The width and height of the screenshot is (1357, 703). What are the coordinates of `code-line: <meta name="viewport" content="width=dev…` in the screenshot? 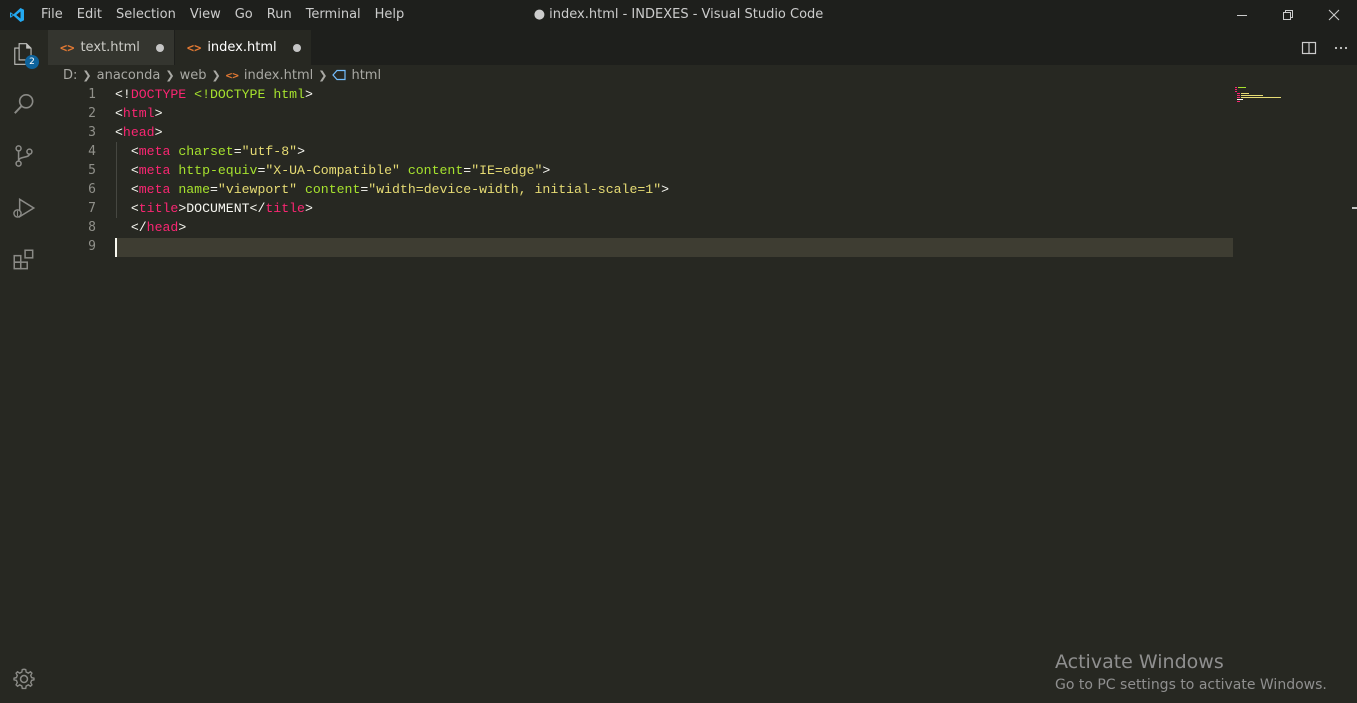 It's located at (674, 189).